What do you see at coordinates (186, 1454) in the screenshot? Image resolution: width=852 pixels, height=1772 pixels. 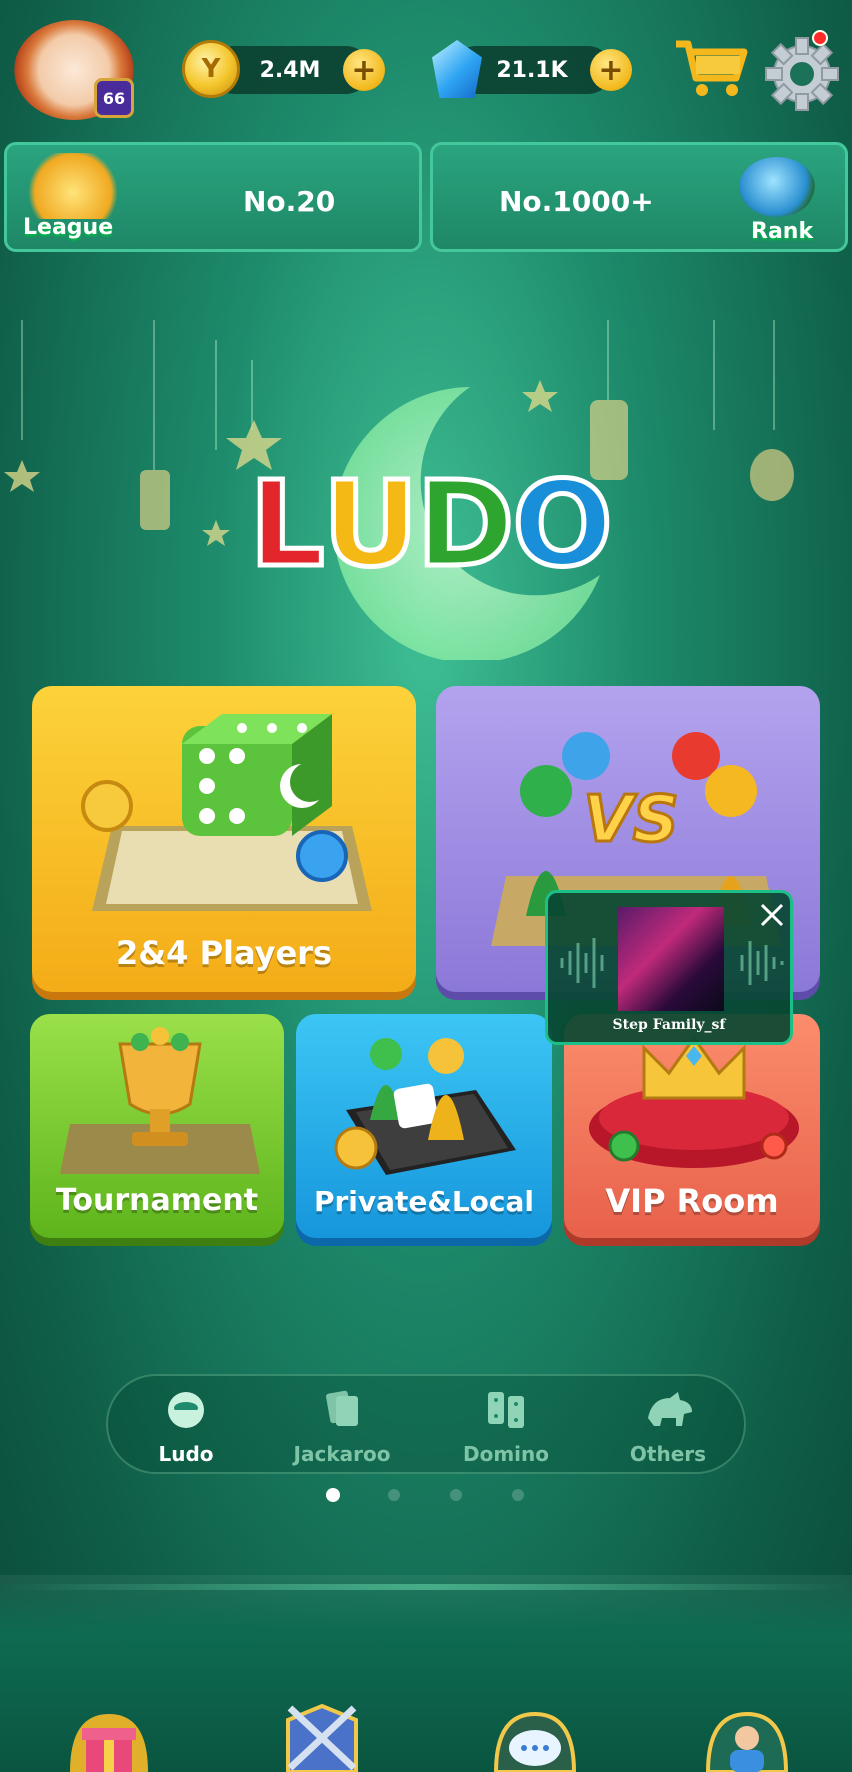 I see `tab-ludo-label: Ludo` at bounding box center [186, 1454].